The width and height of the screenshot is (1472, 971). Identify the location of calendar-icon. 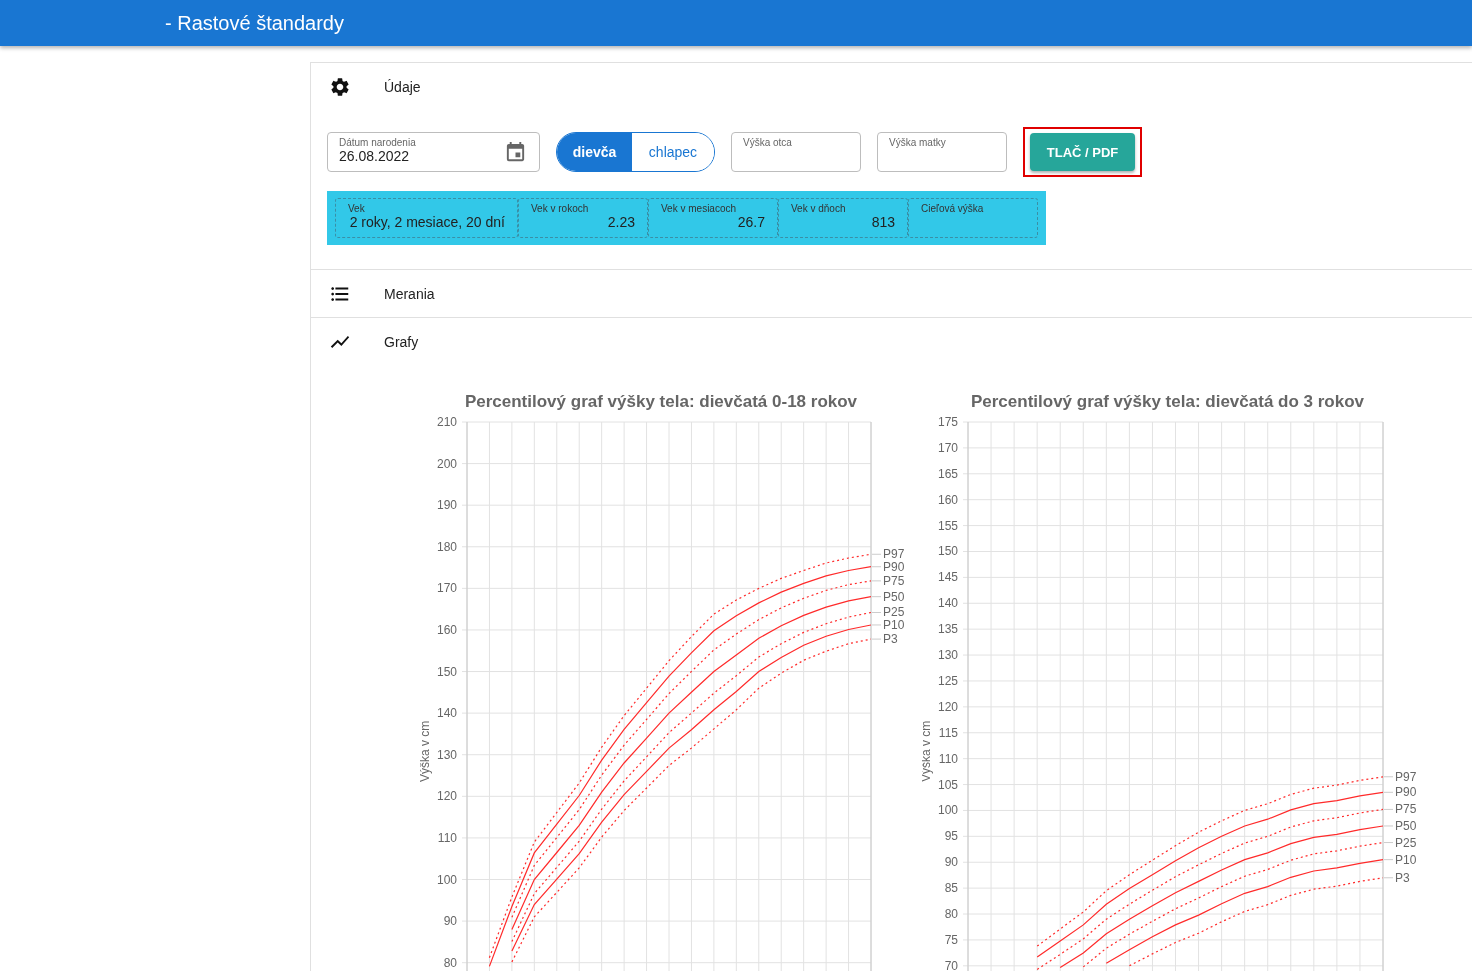
(515, 152).